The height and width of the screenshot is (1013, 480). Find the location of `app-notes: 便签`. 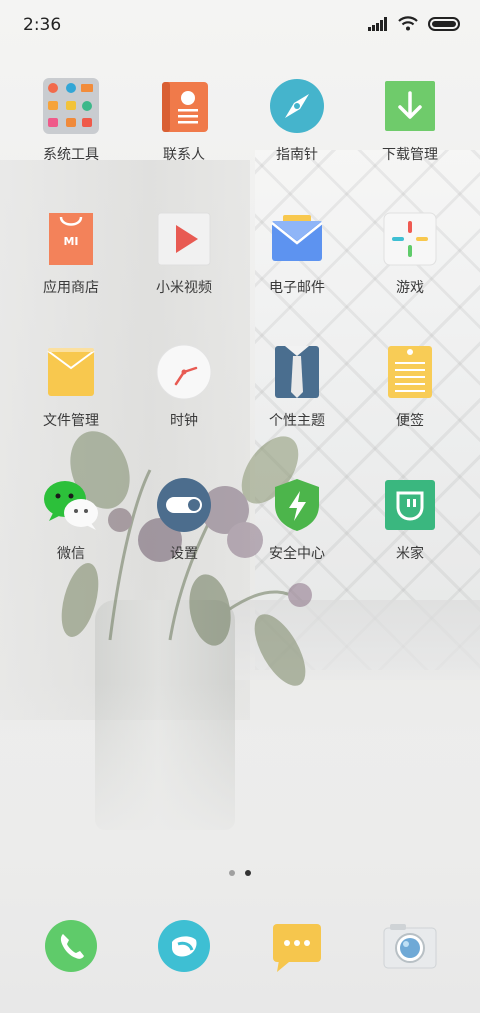

app-notes: 便签 is located at coordinates (410, 386).